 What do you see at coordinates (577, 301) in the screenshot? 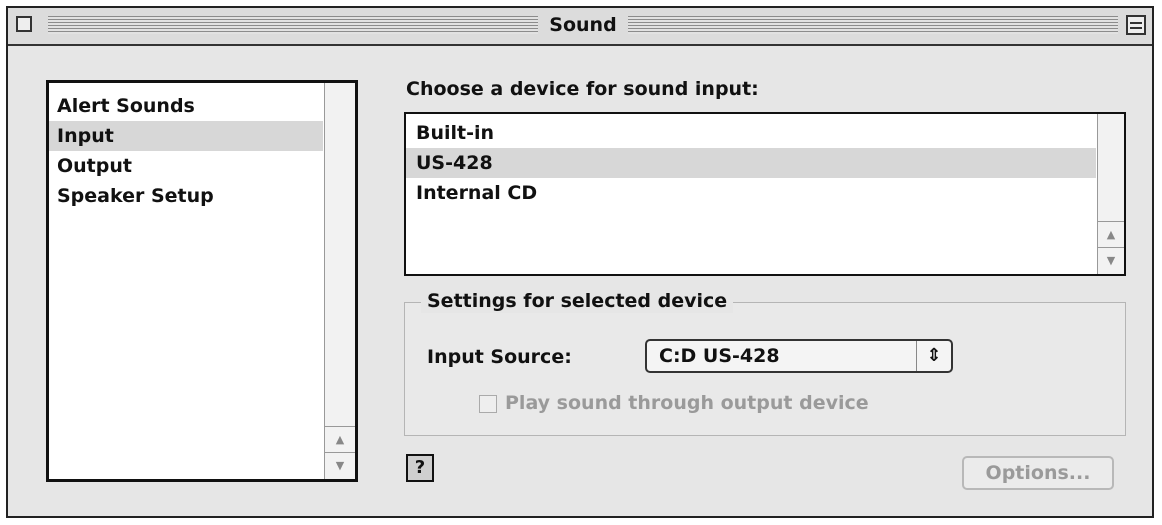
I see `settings-group-title: Settings for selected device` at bounding box center [577, 301].